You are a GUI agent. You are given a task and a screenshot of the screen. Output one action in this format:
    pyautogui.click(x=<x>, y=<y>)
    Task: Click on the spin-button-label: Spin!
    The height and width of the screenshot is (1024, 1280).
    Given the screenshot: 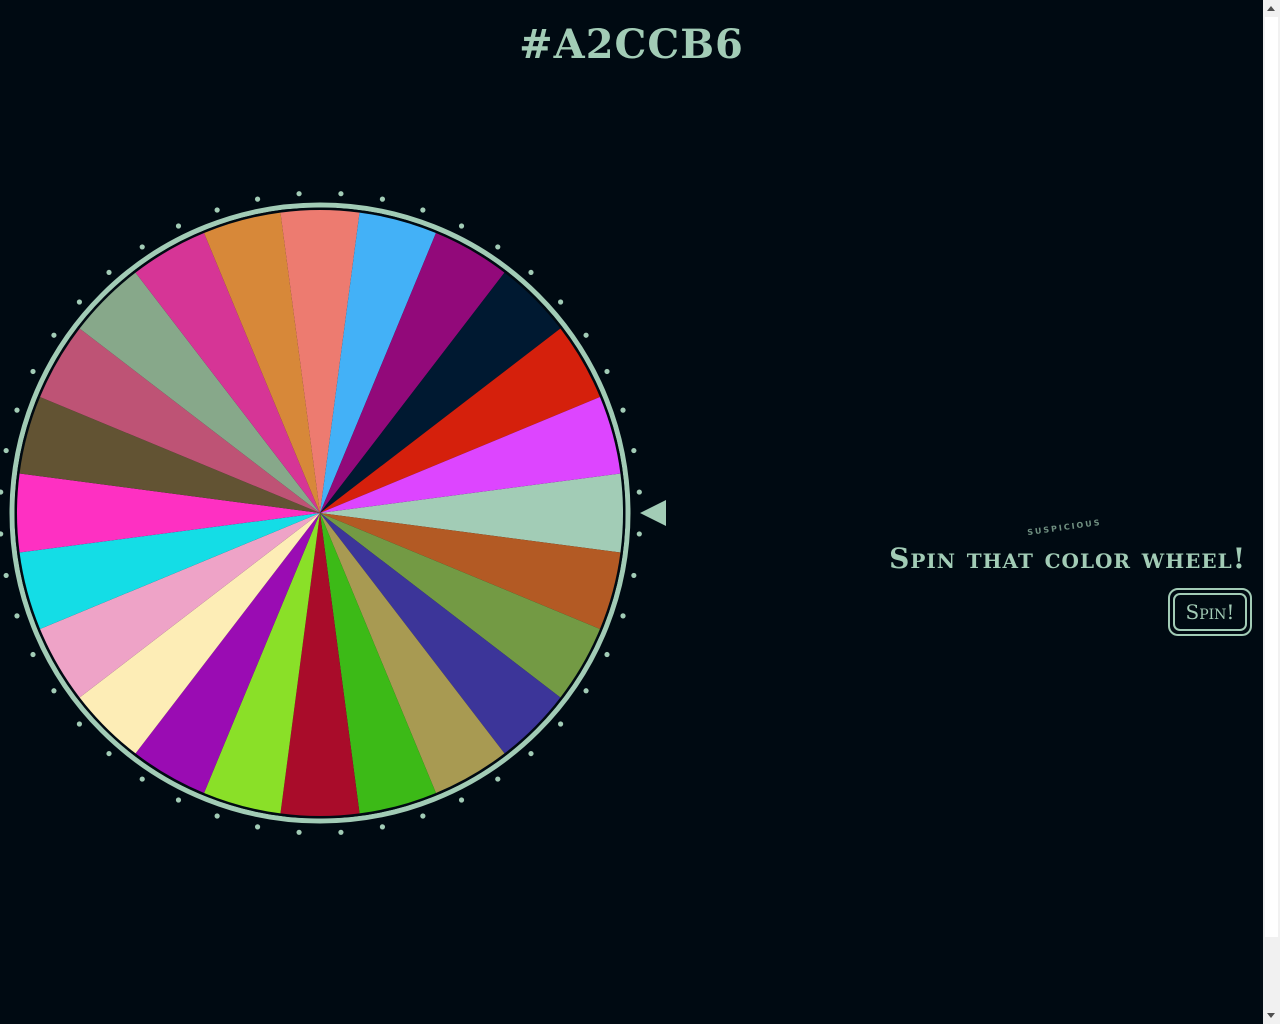 What is the action you would take?
    pyautogui.click(x=1210, y=612)
    